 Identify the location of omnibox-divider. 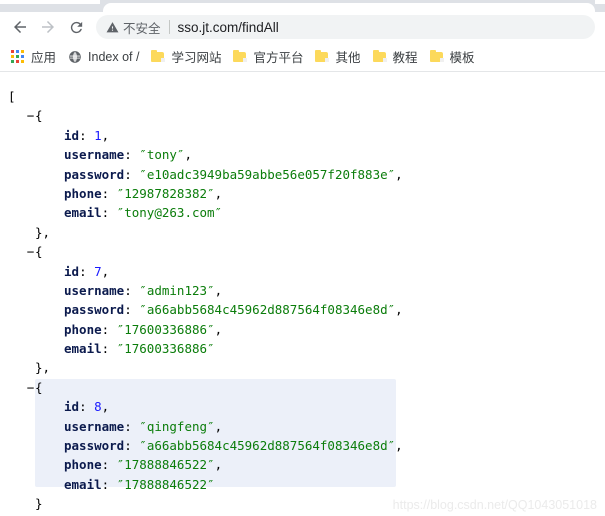
(169, 27).